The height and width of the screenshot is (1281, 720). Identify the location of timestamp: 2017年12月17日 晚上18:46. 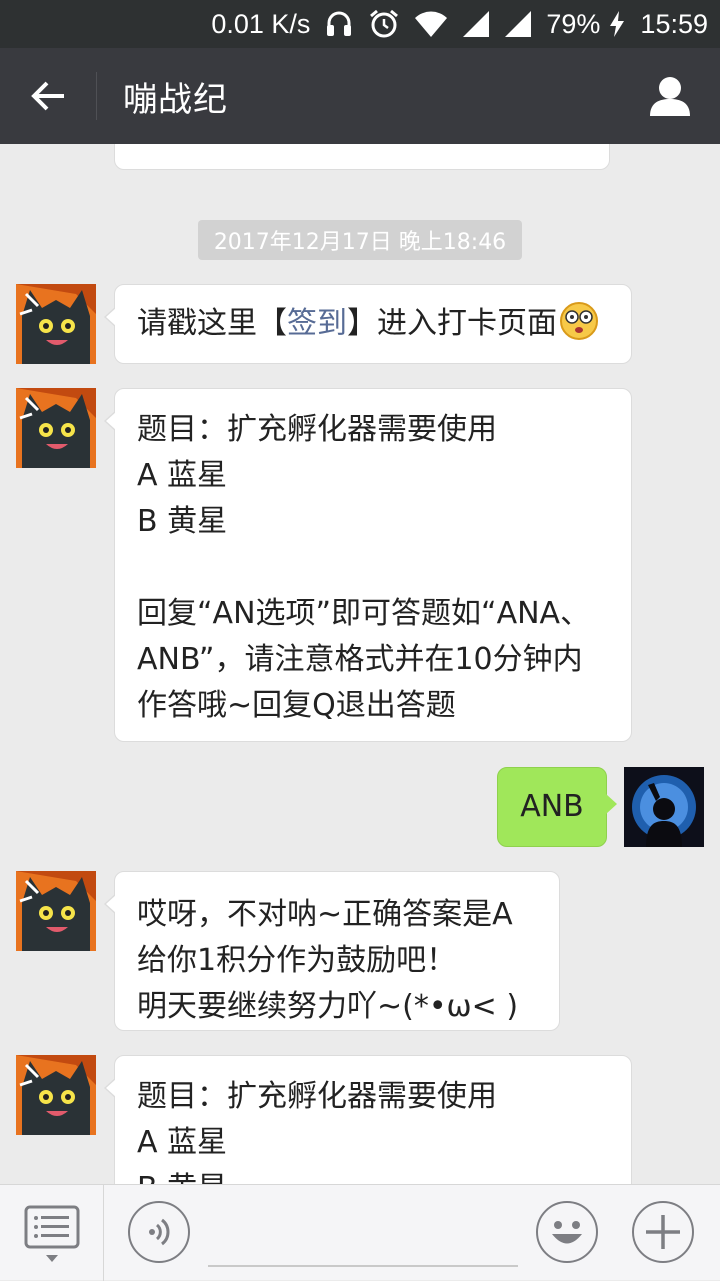
(360, 240).